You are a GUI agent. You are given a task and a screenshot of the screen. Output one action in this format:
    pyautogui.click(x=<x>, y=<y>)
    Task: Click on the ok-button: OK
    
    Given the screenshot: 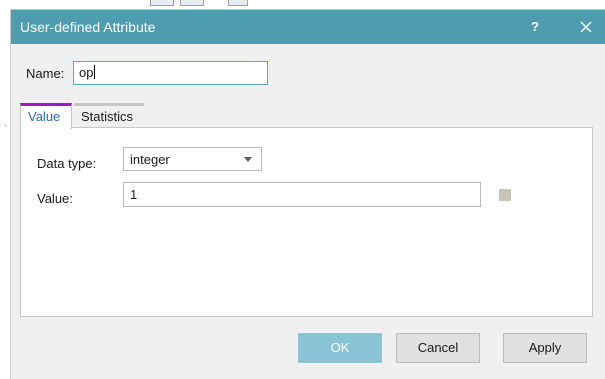 What is the action you would take?
    pyautogui.click(x=340, y=348)
    